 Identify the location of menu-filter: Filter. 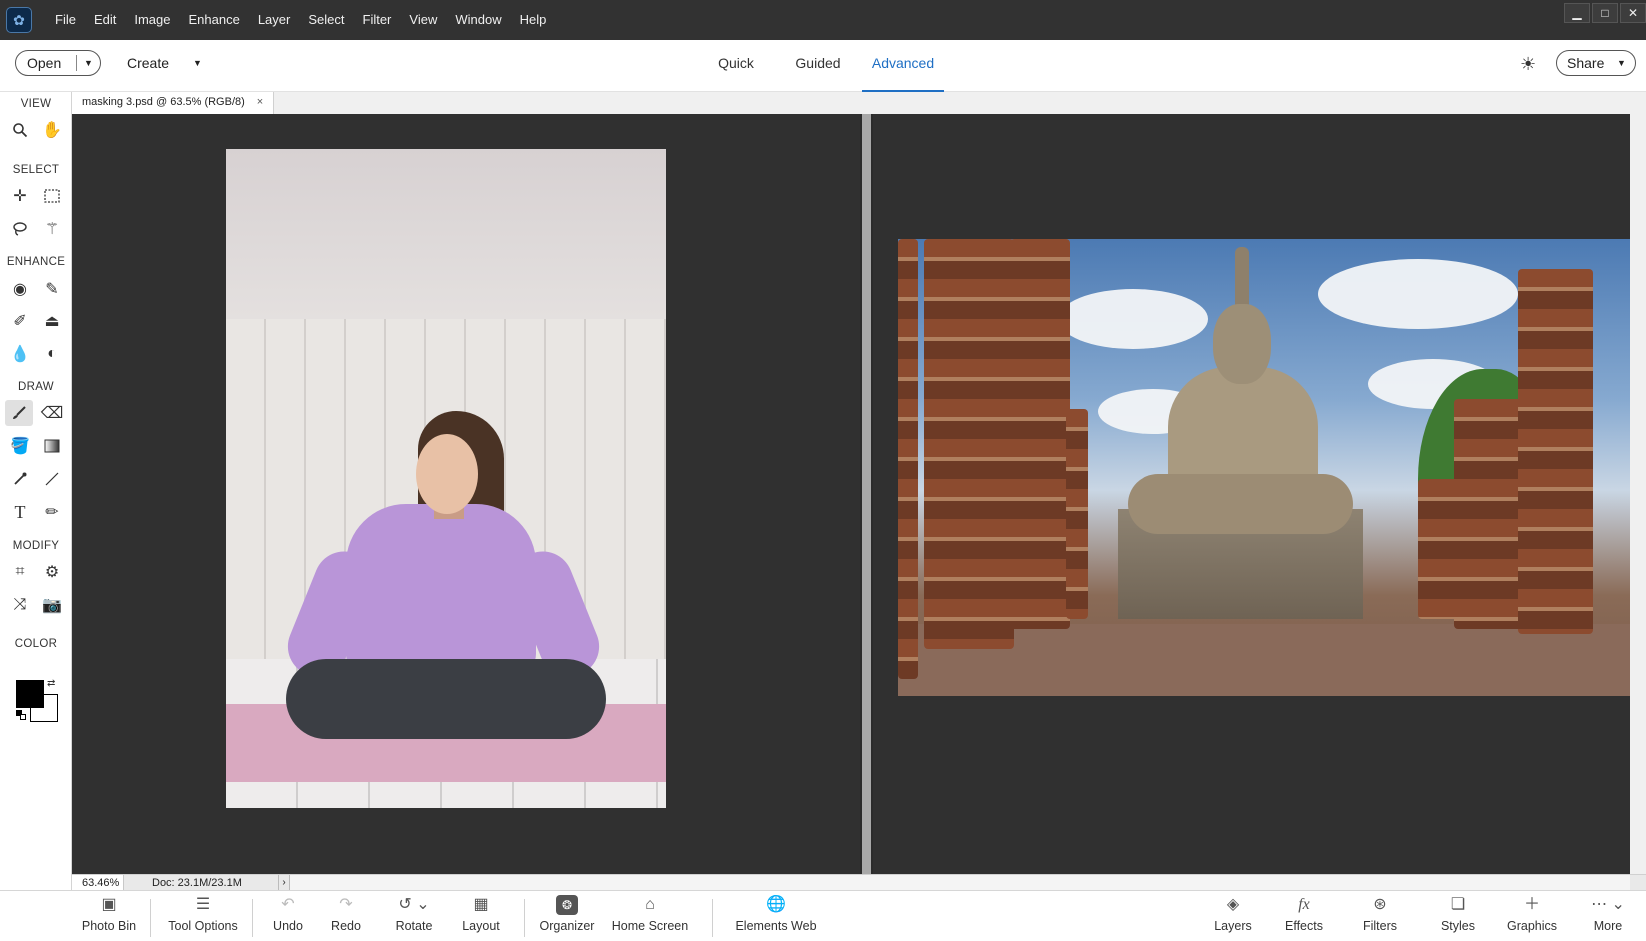
(377, 20).